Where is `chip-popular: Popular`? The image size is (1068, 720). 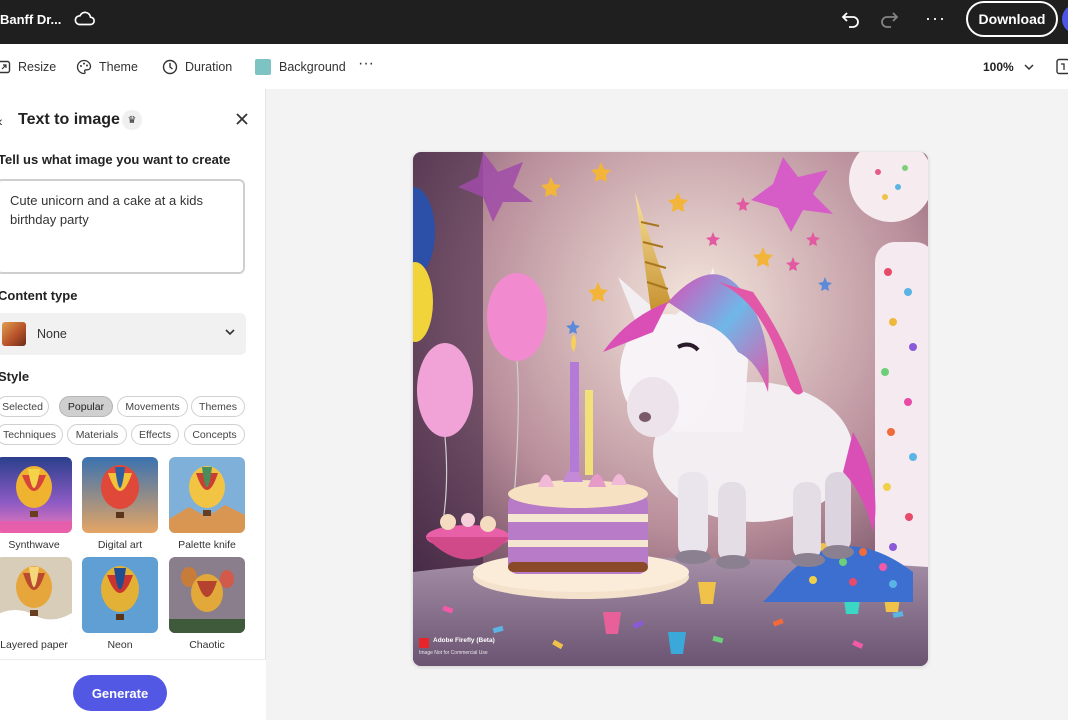 chip-popular: Popular is located at coordinates (86, 406).